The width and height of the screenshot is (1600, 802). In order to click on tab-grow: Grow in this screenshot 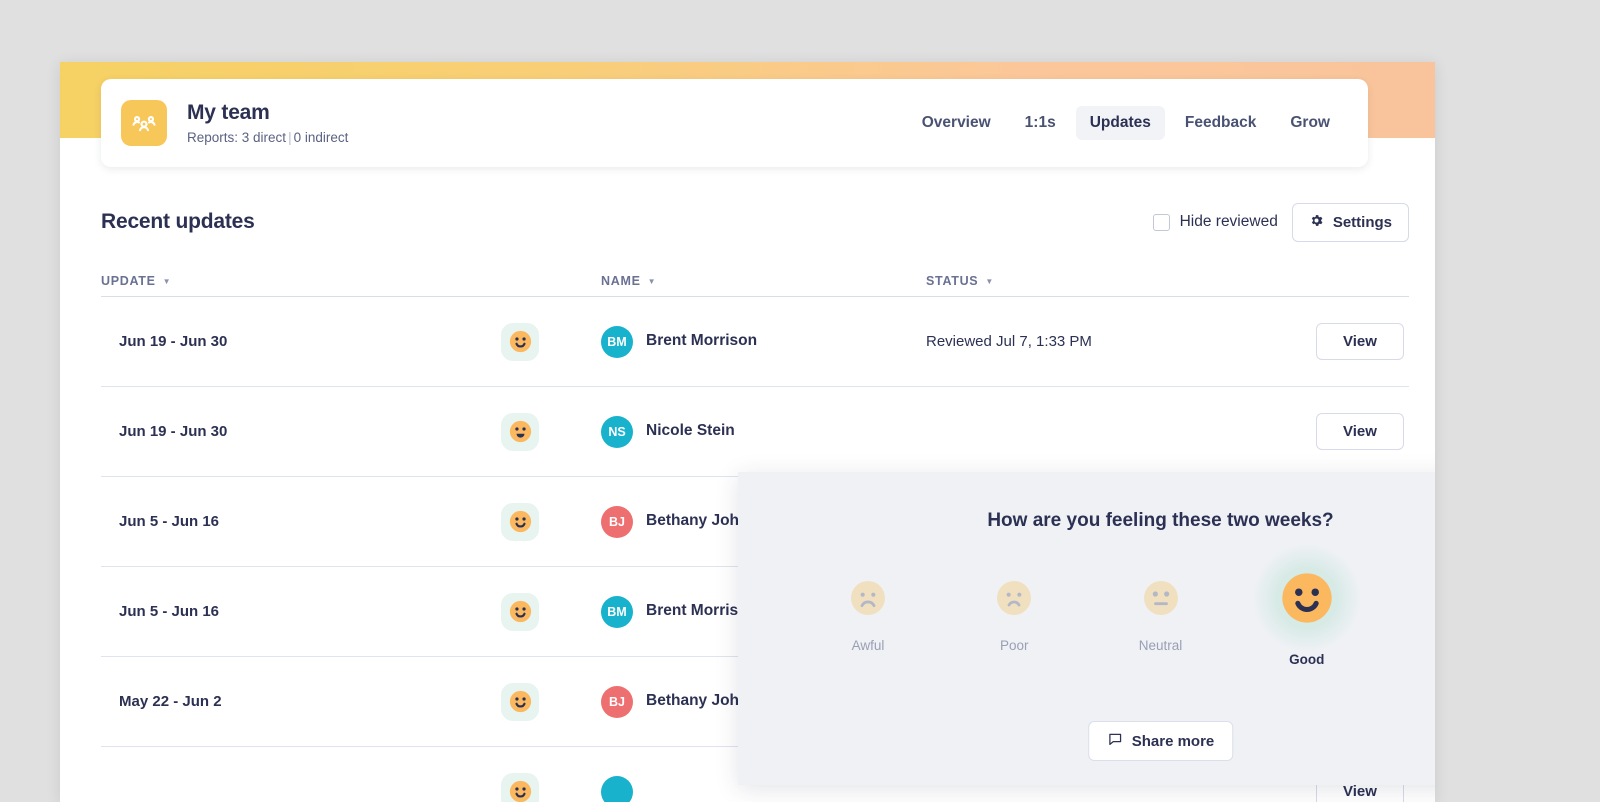, I will do `click(1310, 123)`.